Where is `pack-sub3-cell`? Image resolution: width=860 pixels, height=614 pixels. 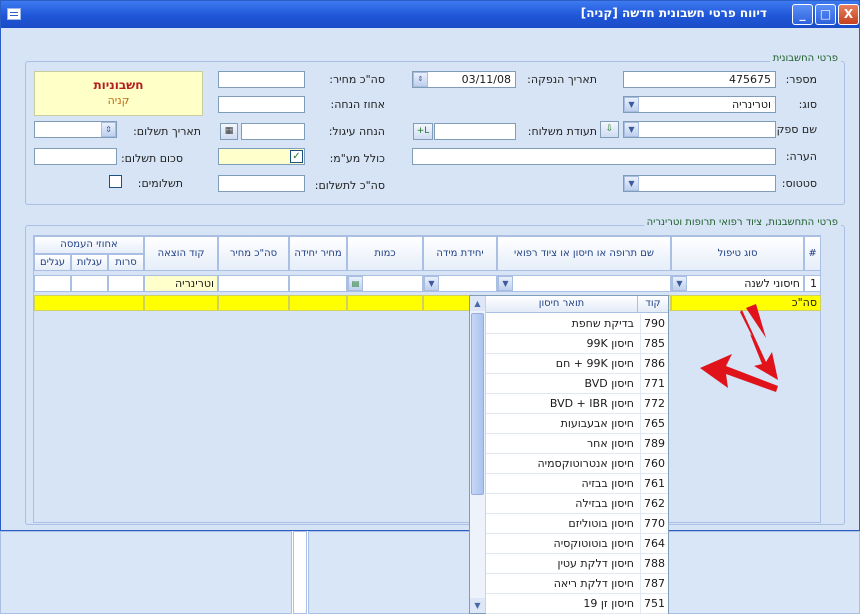
pack-sub3-cell is located at coordinates (52, 283).